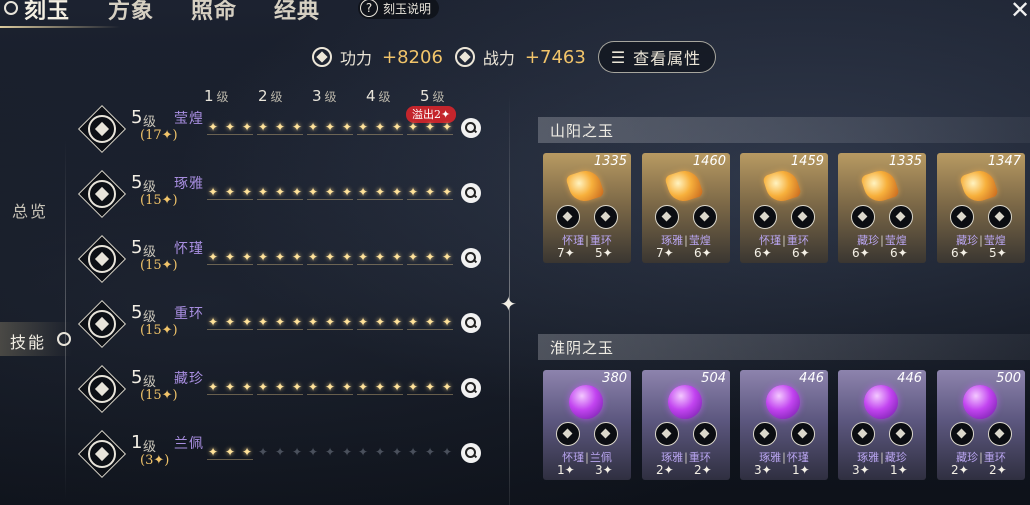  What do you see at coordinates (102, 129) in the screenshot?
I see `yinghuang-icon` at bounding box center [102, 129].